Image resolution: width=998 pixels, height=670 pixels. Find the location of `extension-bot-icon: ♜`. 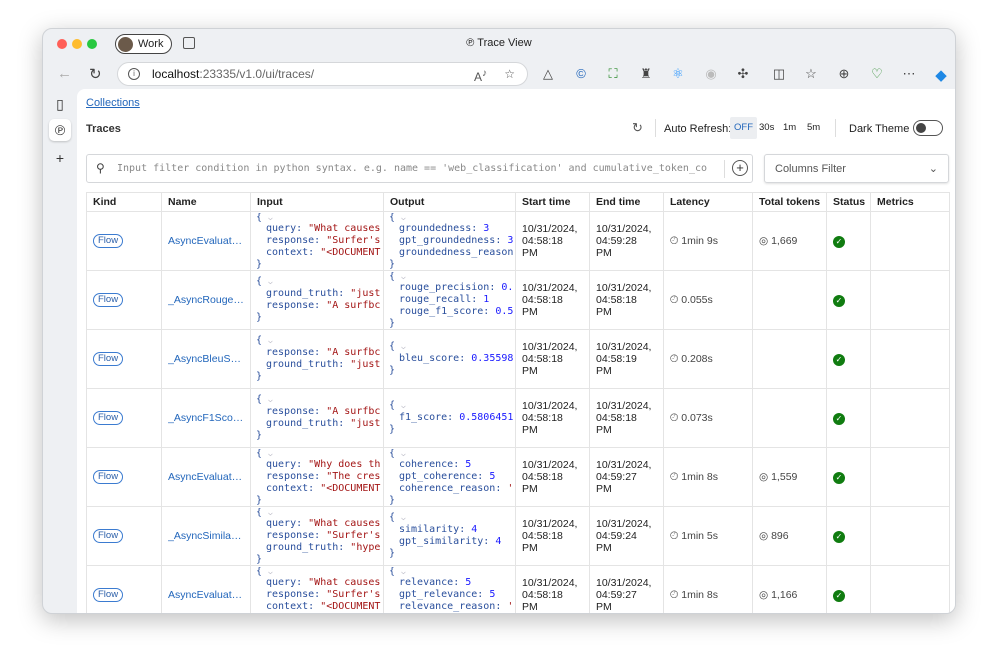

extension-bot-icon: ♜ is located at coordinates (646, 74).